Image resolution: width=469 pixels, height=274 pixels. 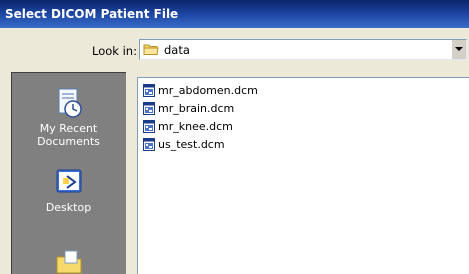 I want to click on look-in-row: Look in: data, so click(x=234, y=51).